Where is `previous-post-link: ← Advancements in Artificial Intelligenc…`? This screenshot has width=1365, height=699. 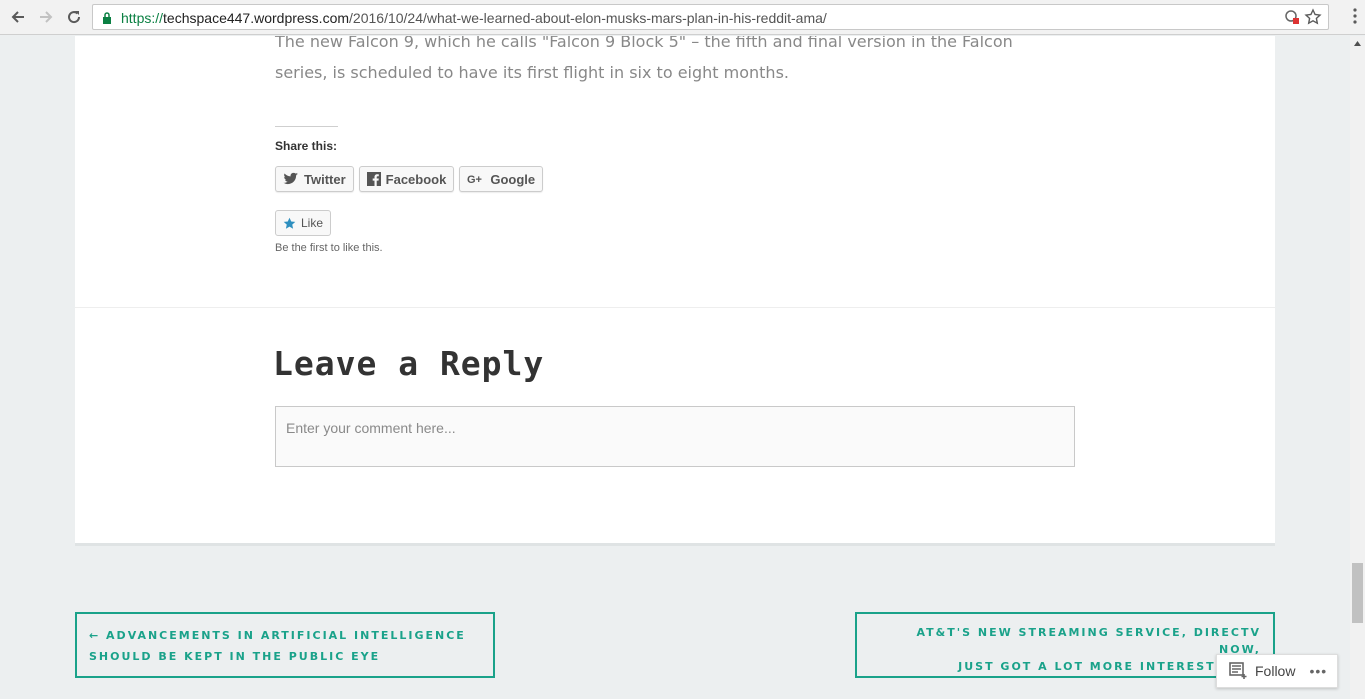
previous-post-link: ← Advancements in Artificial Intelligenc… is located at coordinates (285, 645).